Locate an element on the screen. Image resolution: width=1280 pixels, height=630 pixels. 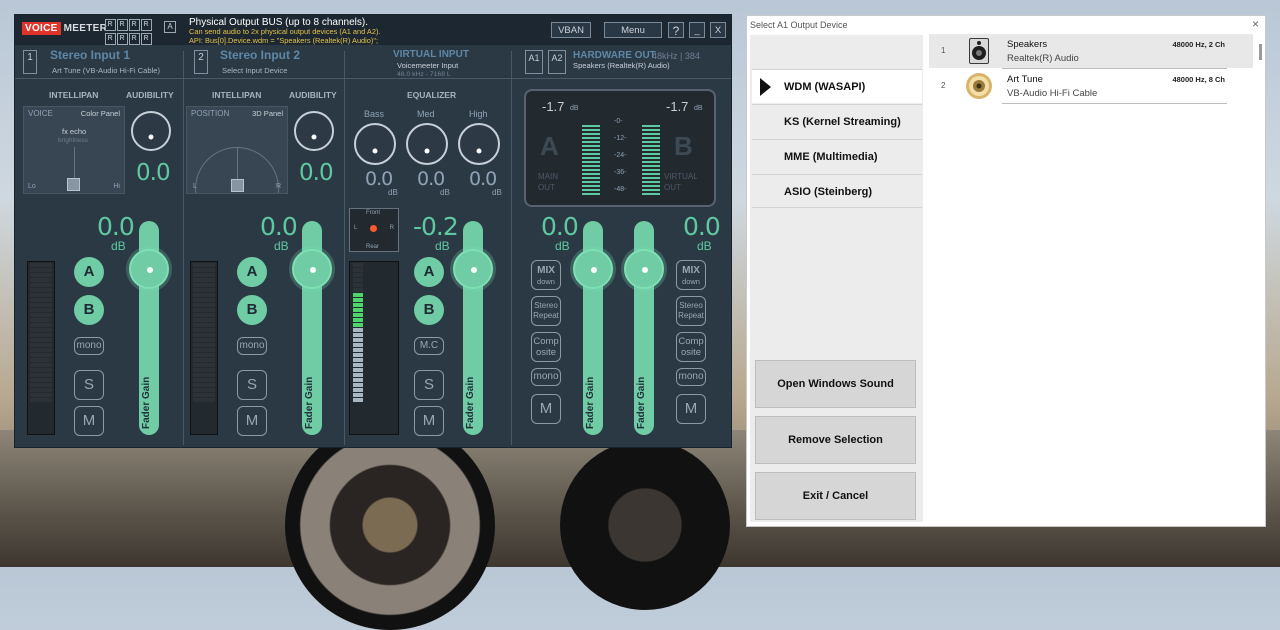
menu-button: Menu is located at coordinates (633, 30).